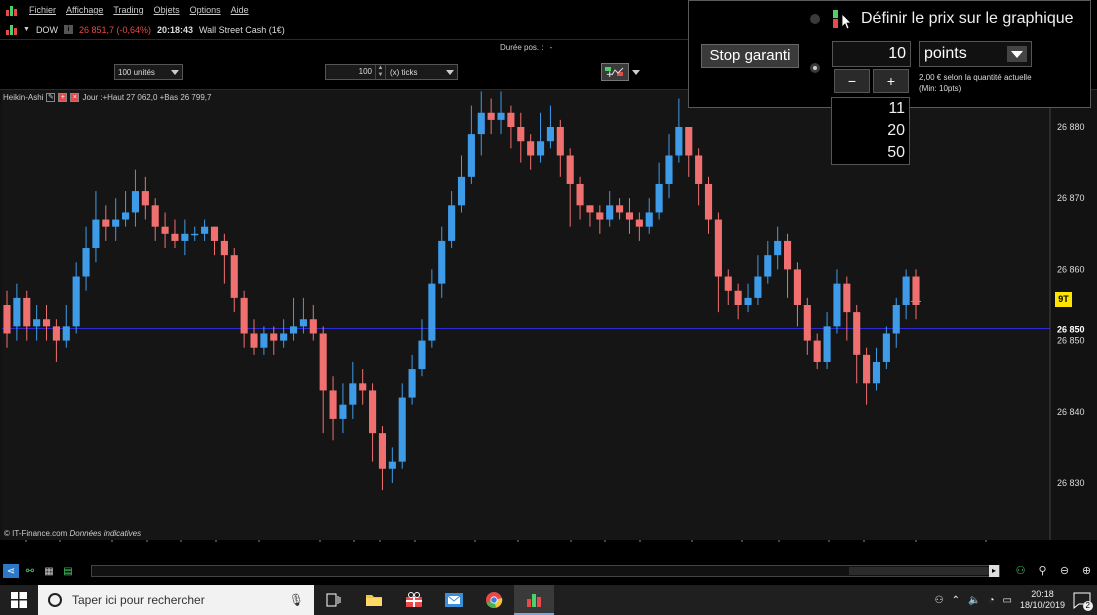 The image size is (1097, 615). What do you see at coordinates (84, 10) in the screenshot?
I see `menu-affichage: Affichage` at bounding box center [84, 10].